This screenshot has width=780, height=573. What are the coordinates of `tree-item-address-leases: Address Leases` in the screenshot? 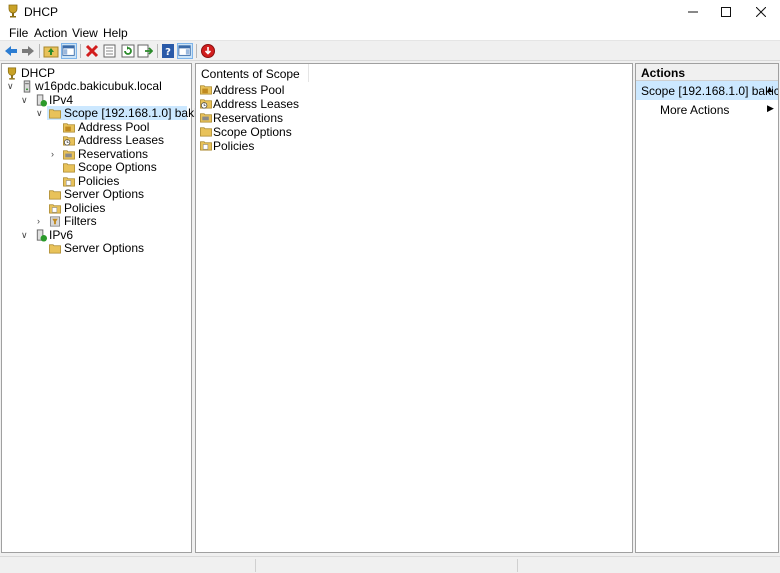 It's located at (96, 140).